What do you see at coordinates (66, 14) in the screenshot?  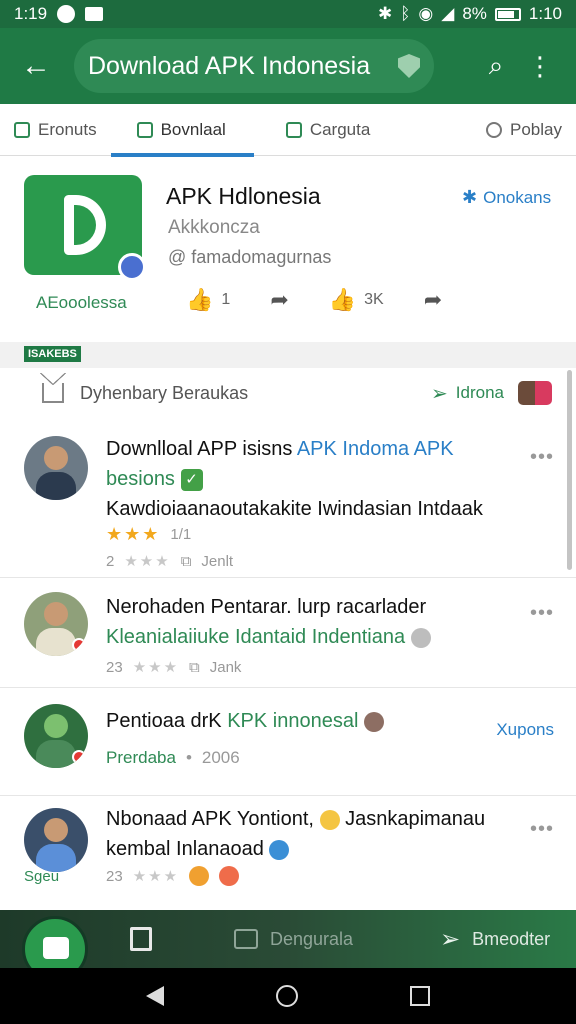 I see `notification-icon` at bounding box center [66, 14].